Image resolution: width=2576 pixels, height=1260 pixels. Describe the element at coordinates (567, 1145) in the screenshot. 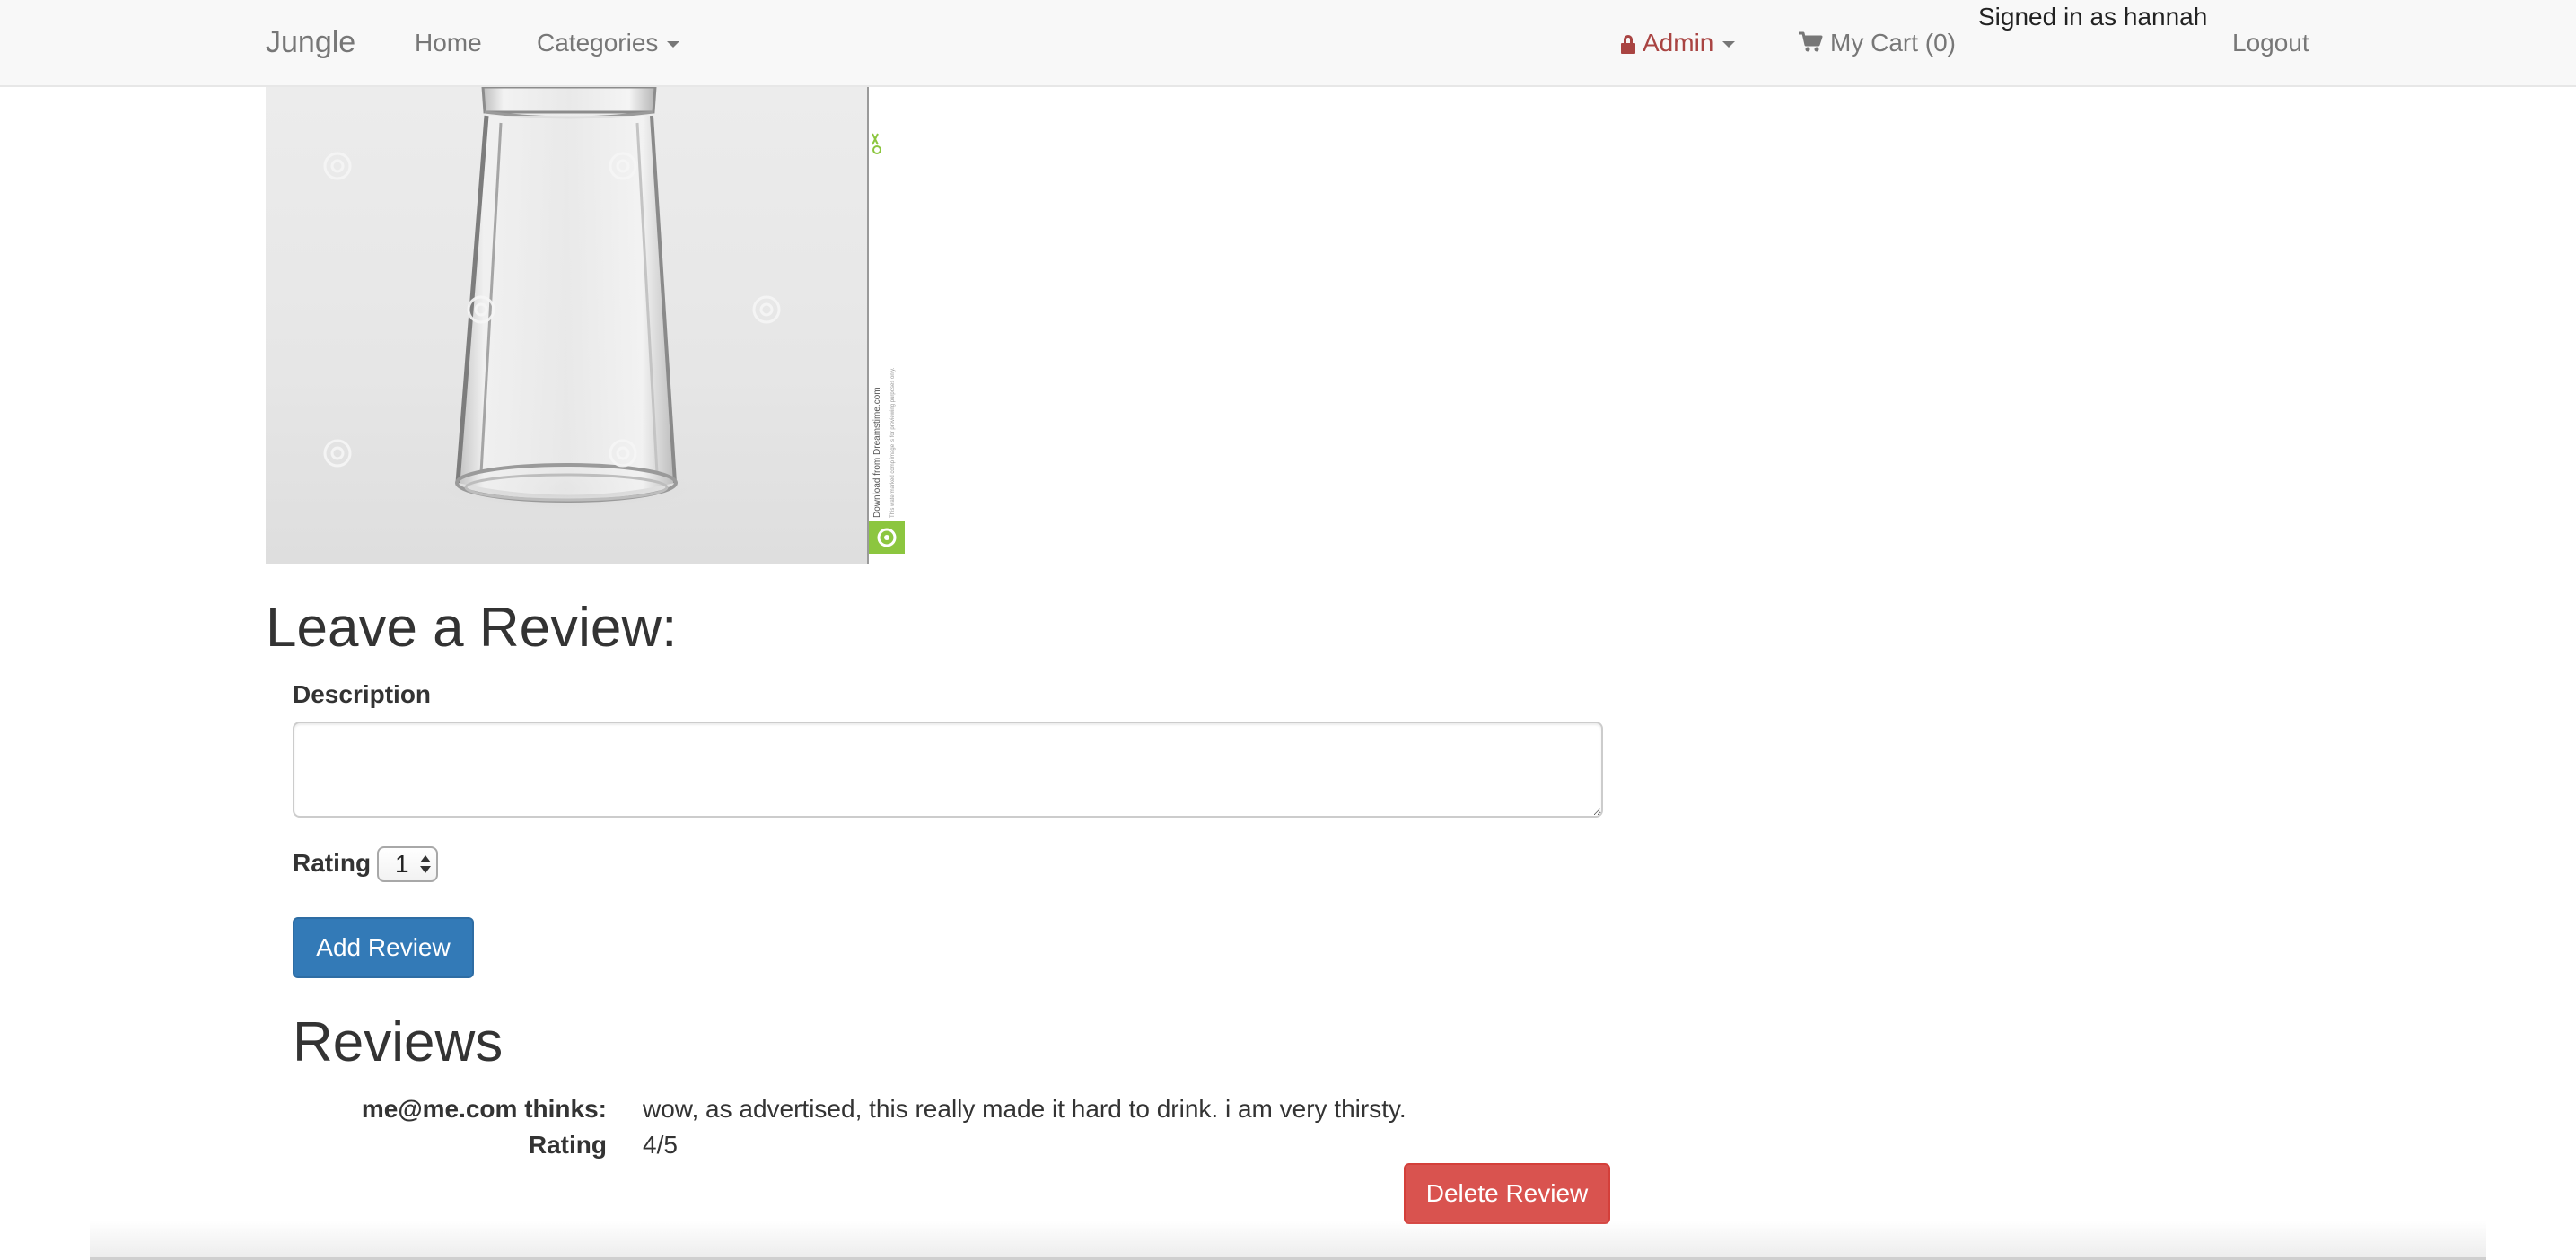

I see `review-rating-label: Rating` at that location.